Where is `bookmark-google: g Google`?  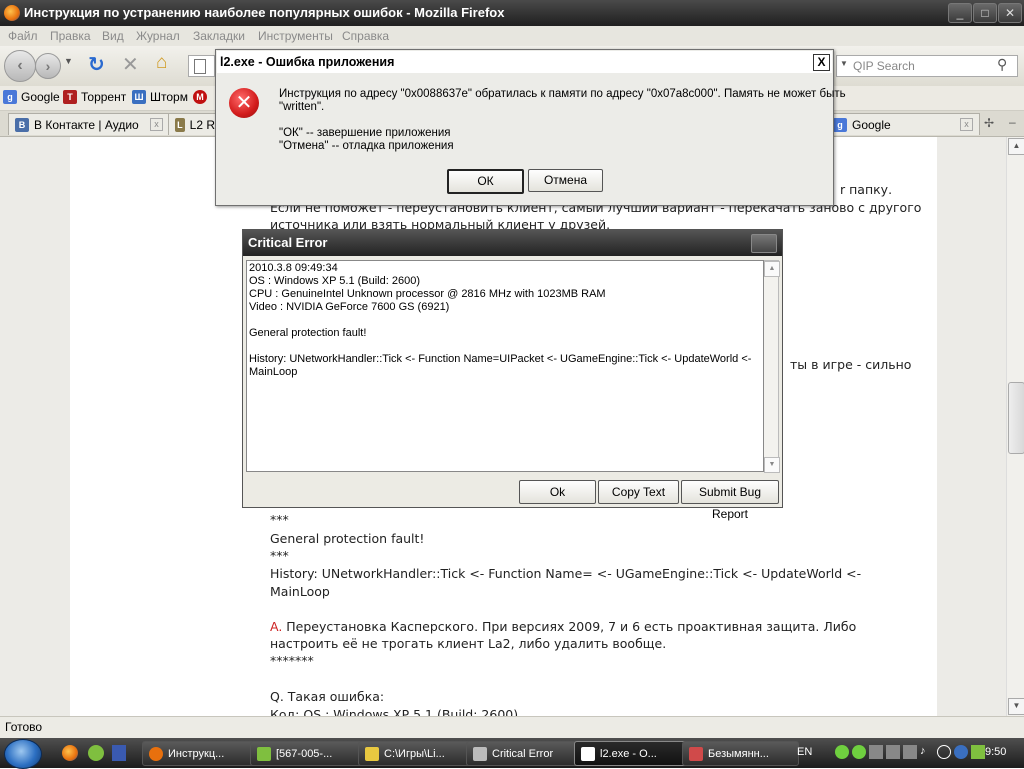 bookmark-google: g Google is located at coordinates (31, 97).